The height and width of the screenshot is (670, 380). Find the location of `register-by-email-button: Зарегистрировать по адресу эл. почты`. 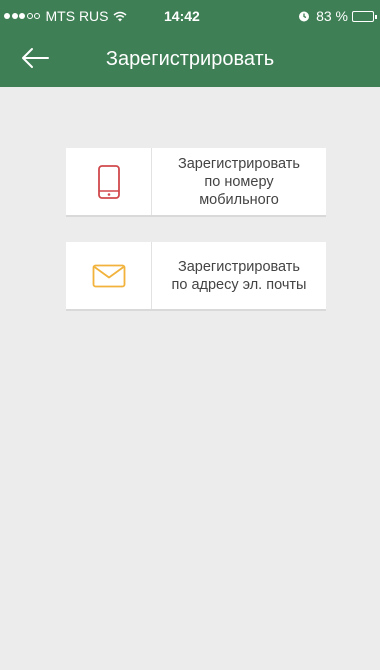

register-by-email-button: Зарегистрировать по адресу эл. почты is located at coordinates (196, 276).